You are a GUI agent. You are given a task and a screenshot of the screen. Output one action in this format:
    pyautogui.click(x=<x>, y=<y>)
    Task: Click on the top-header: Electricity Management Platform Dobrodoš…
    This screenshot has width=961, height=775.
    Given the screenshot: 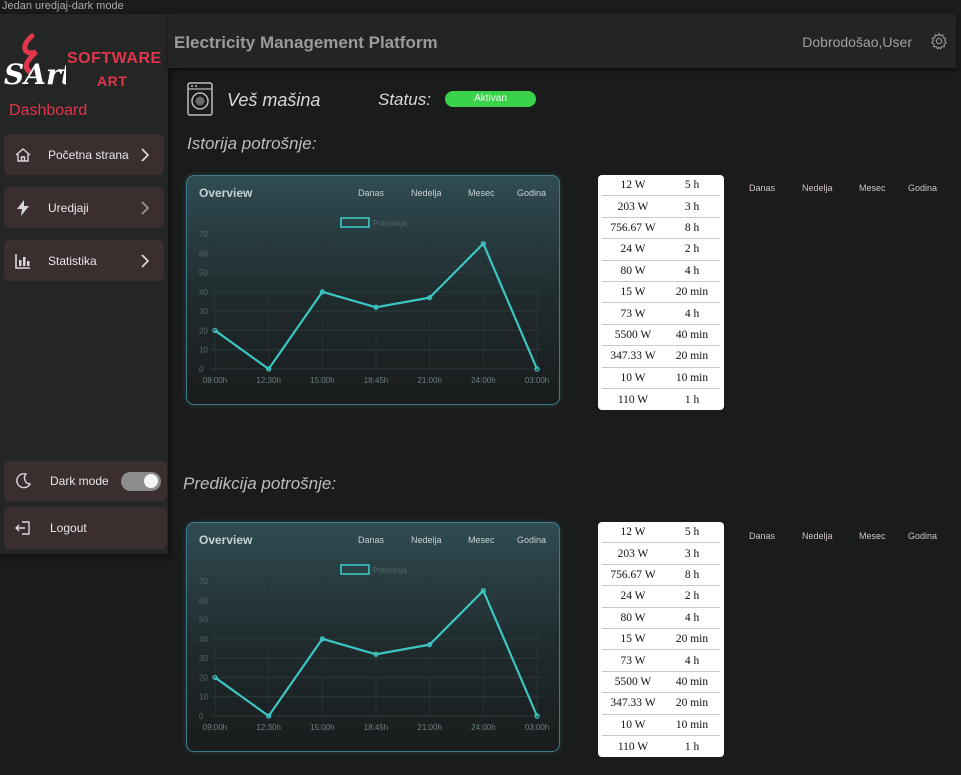 What is the action you would take?
    pyautogui.click(x=562, y=41)
    